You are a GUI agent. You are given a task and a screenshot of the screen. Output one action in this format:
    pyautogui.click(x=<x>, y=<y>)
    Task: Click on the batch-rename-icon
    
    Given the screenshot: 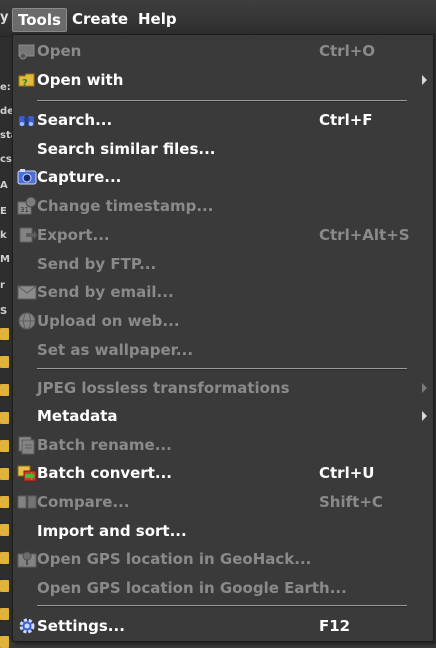 What is the action you would take?
    pyautogui.click(x=26, y=445)
    